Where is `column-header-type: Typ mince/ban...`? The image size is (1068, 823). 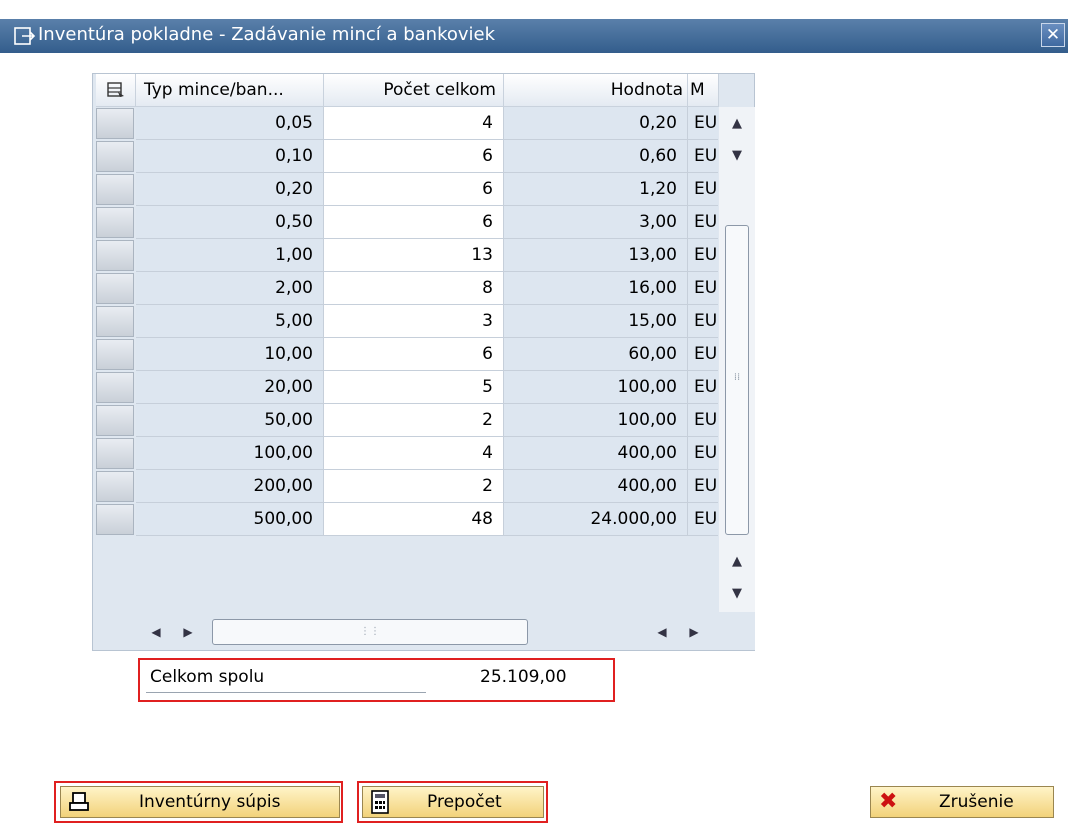 column-header-type: Typ mince/ban... is located at coordinates (230, 90).